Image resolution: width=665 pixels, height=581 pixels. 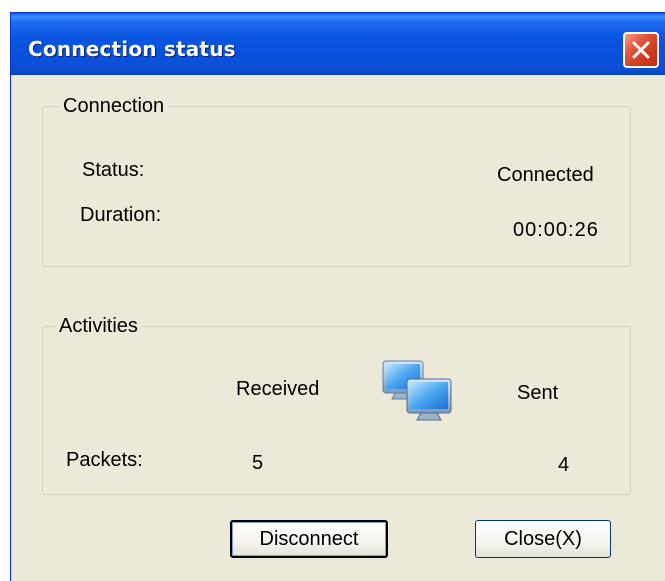 I want to click on network-computers-icon, so click(x=418, y=391).